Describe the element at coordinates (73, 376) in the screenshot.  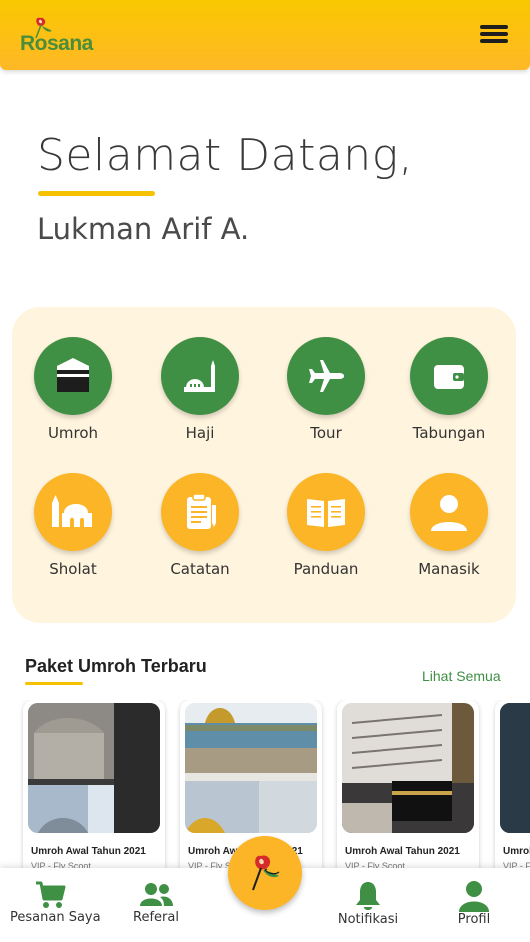
I see `kaaba-icon` at that location.